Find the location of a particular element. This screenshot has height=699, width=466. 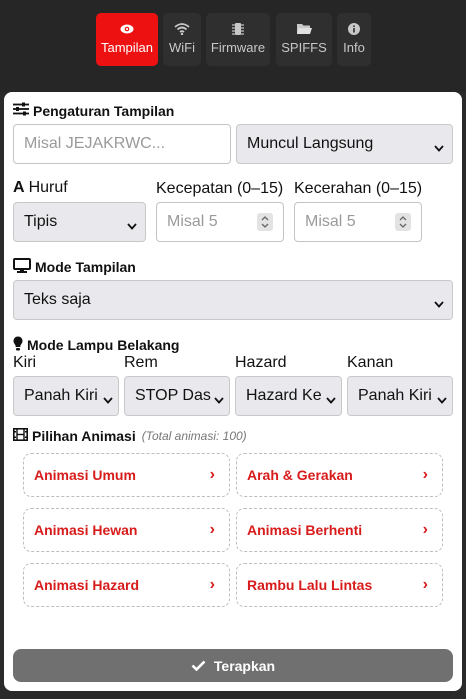

animation-category-button: Animasi Hazard › is located at coordinates (126, 585).